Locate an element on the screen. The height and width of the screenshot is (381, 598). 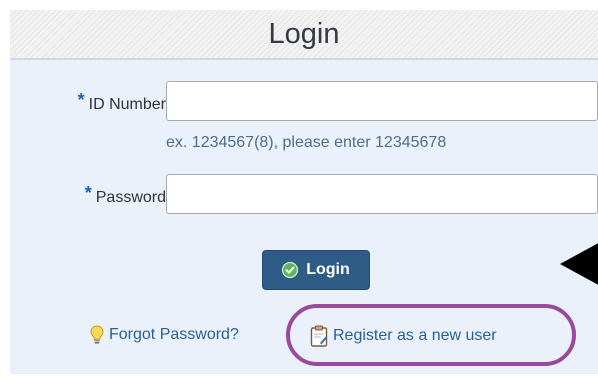
clipboard-icon is located at coordinates (319, 336).